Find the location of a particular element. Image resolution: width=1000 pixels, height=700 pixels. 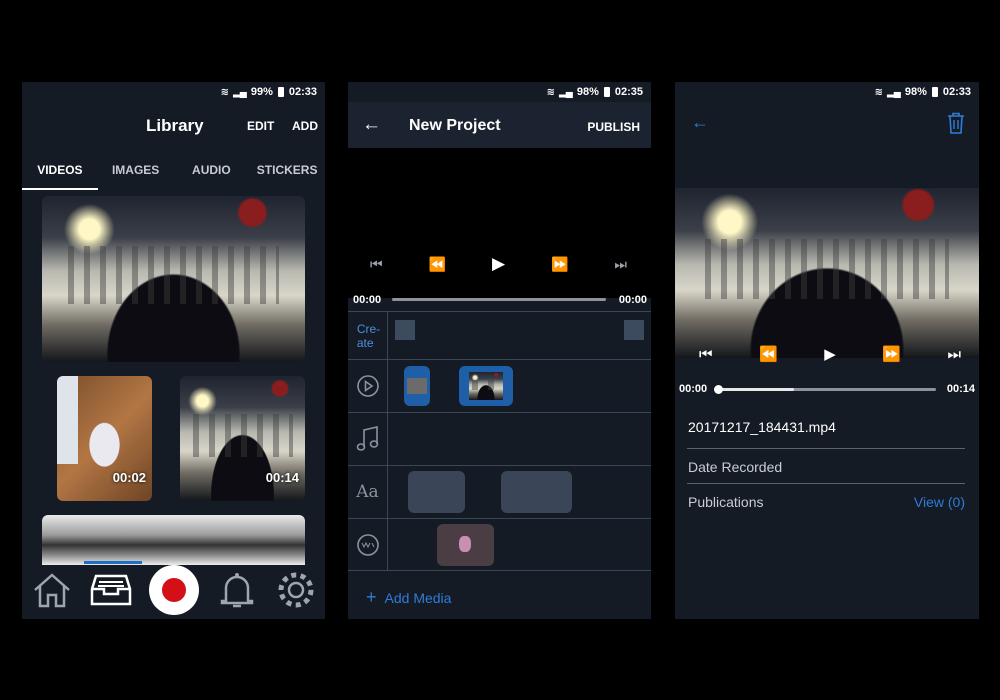

timeline-row-video is located at coordinates (499, 385).